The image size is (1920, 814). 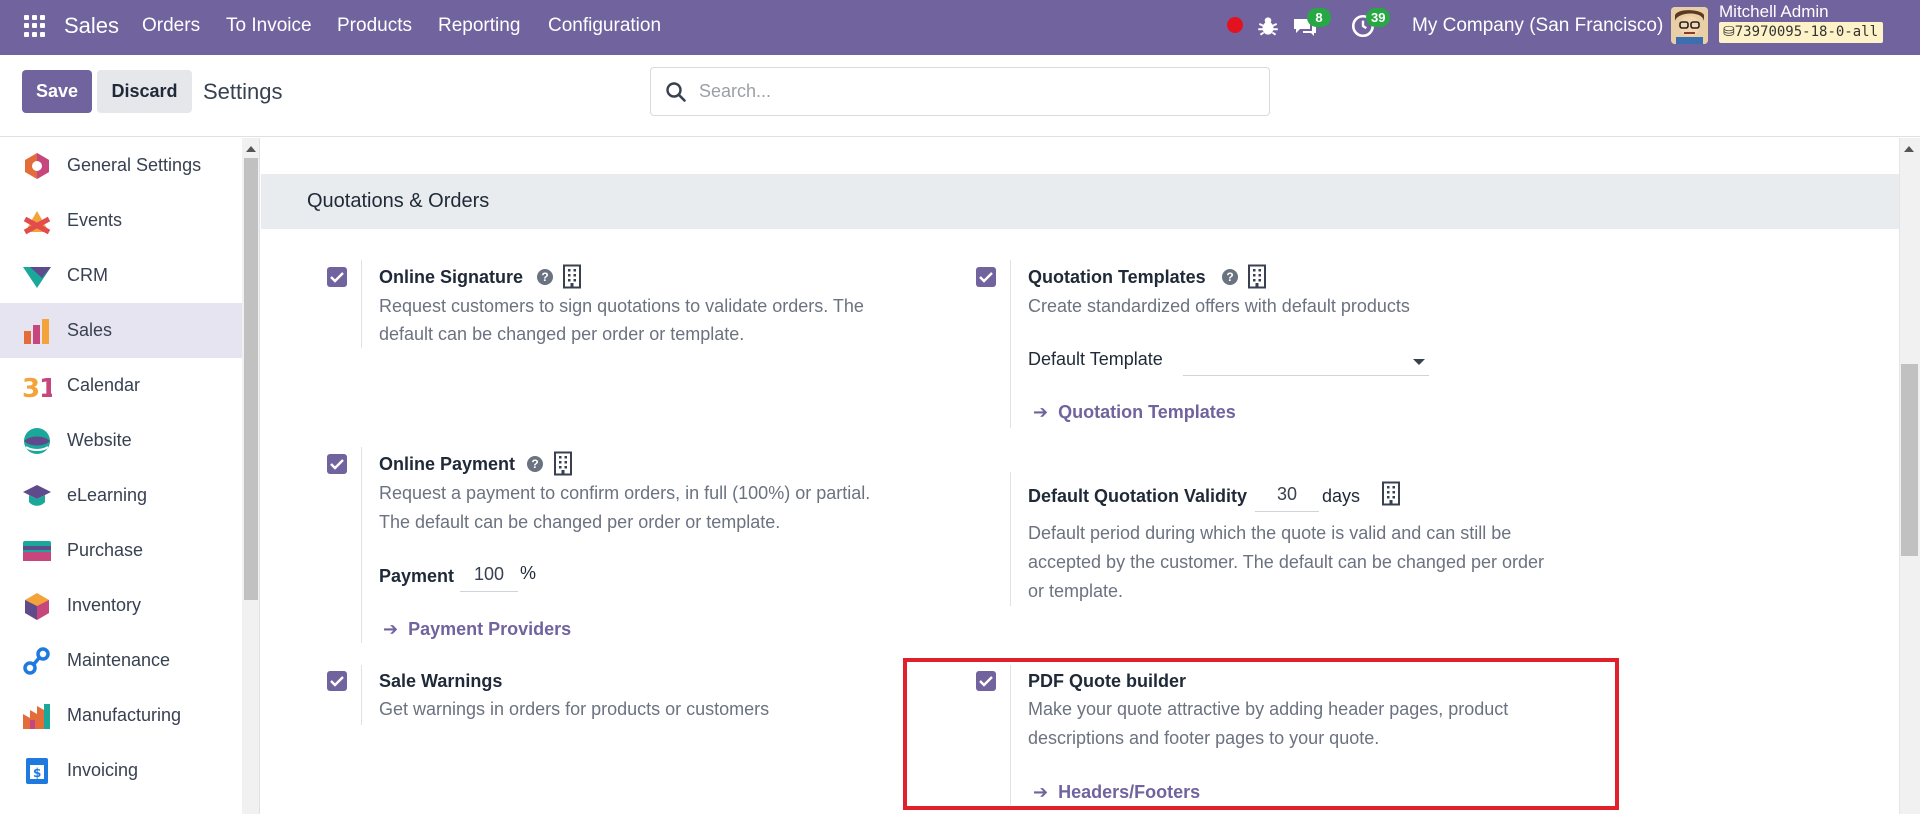 What do you see at coordinates (91, 25) in the screenshot?
I see `app-brand: Sales` at bounding box center [91, 25].